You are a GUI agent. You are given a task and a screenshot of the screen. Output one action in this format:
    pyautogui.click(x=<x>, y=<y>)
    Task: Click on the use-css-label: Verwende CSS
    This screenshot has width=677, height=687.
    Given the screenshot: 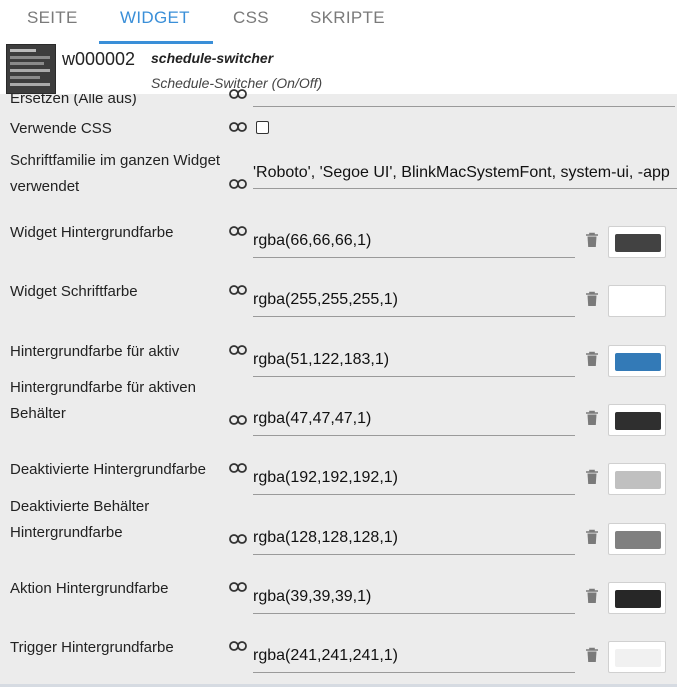 What is the action you would take?
    pyautogui.click(x=61, y=128)
    